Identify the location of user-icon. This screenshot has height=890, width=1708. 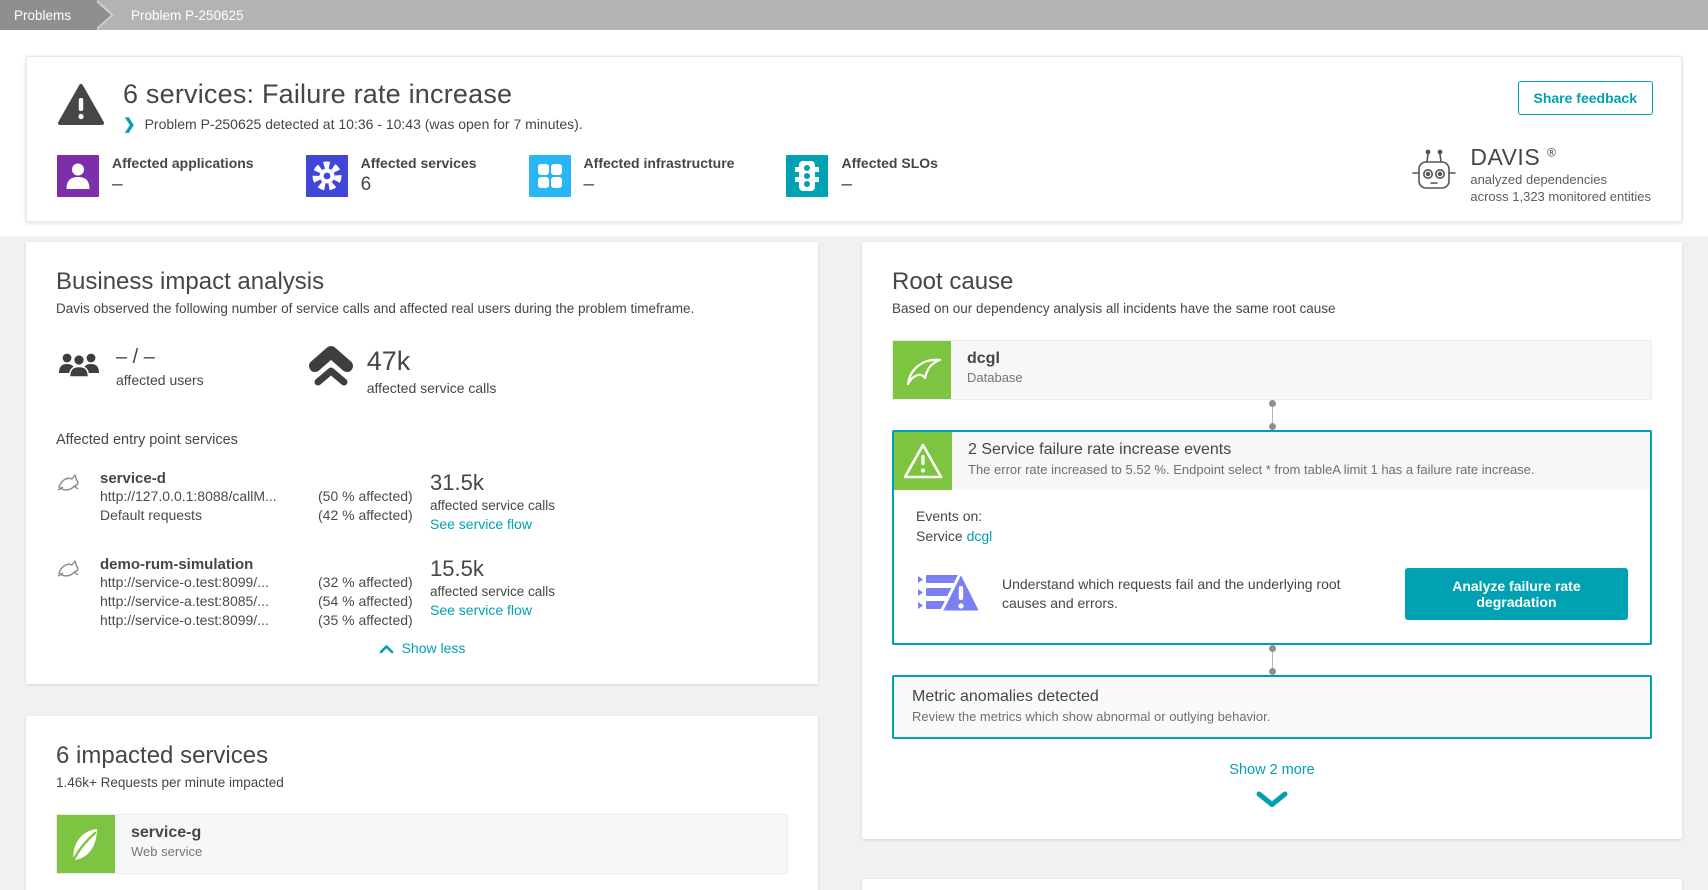
(78, 176).